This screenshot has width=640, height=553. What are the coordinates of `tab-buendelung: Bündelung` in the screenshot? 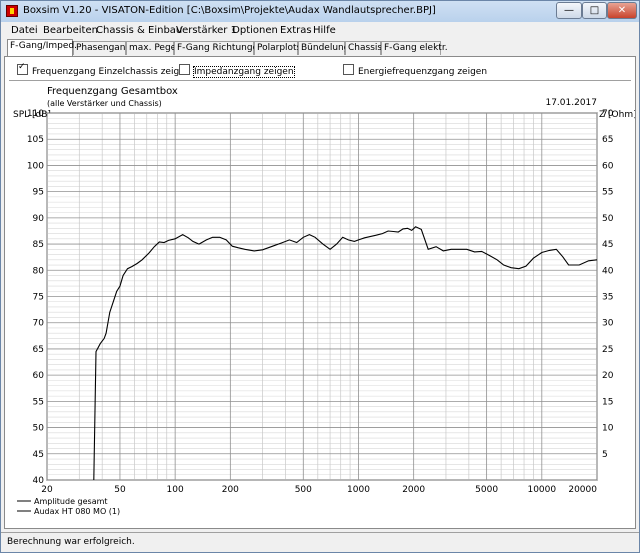 It's located at (323, 48).